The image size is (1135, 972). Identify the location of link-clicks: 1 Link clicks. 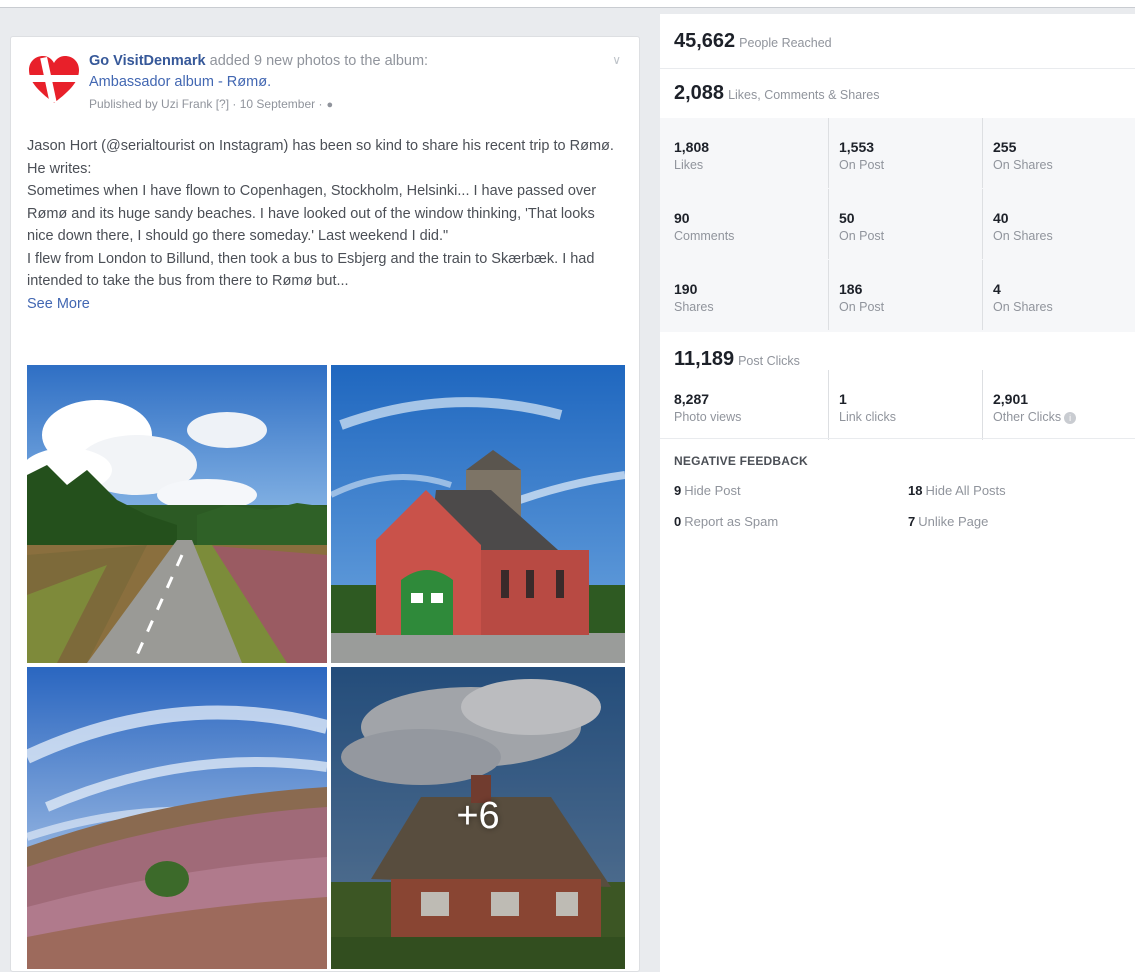
(903, 405).